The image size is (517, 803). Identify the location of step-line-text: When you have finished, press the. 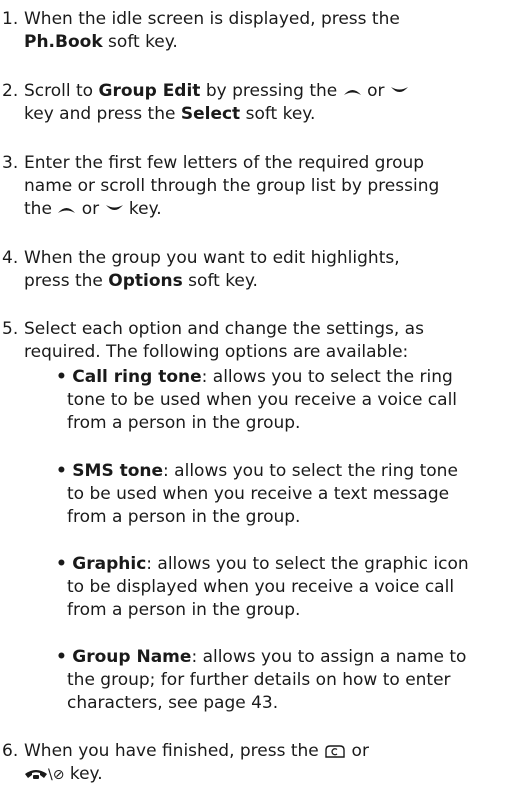
(174, 751).